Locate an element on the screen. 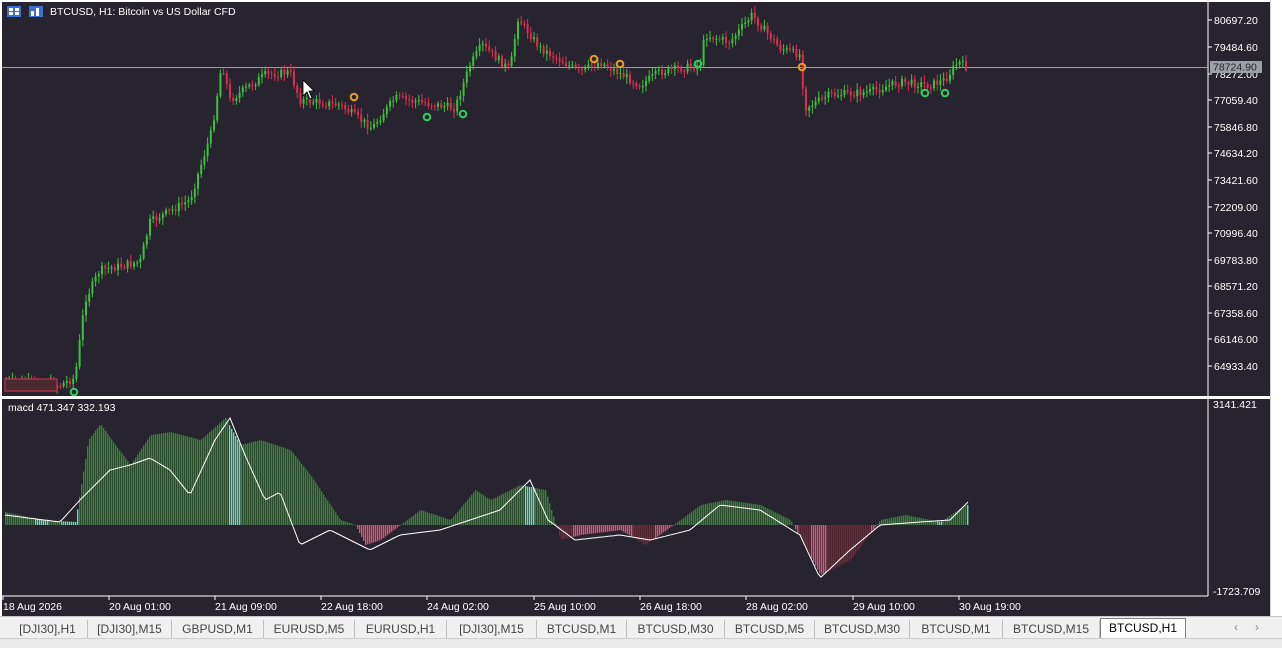 The image size is (1282, 648). macd-scale is located at coordinates (1239, 497).